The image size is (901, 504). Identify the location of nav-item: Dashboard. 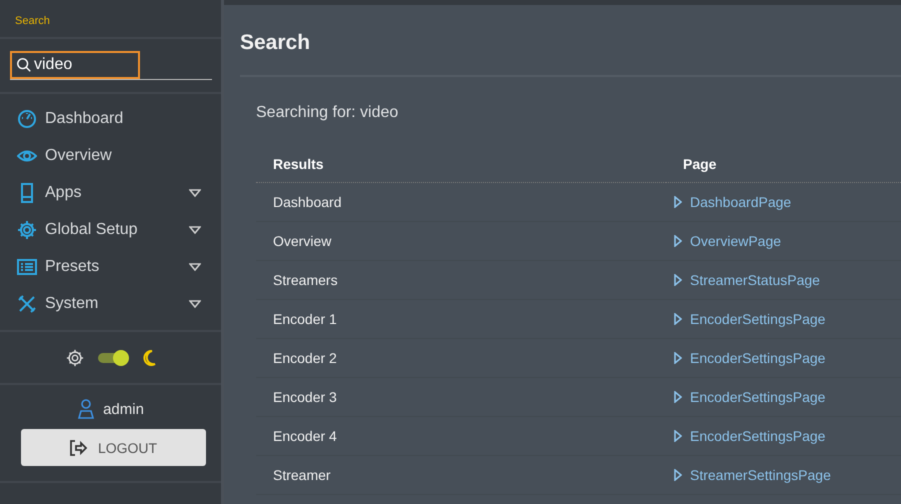
(110, 118).